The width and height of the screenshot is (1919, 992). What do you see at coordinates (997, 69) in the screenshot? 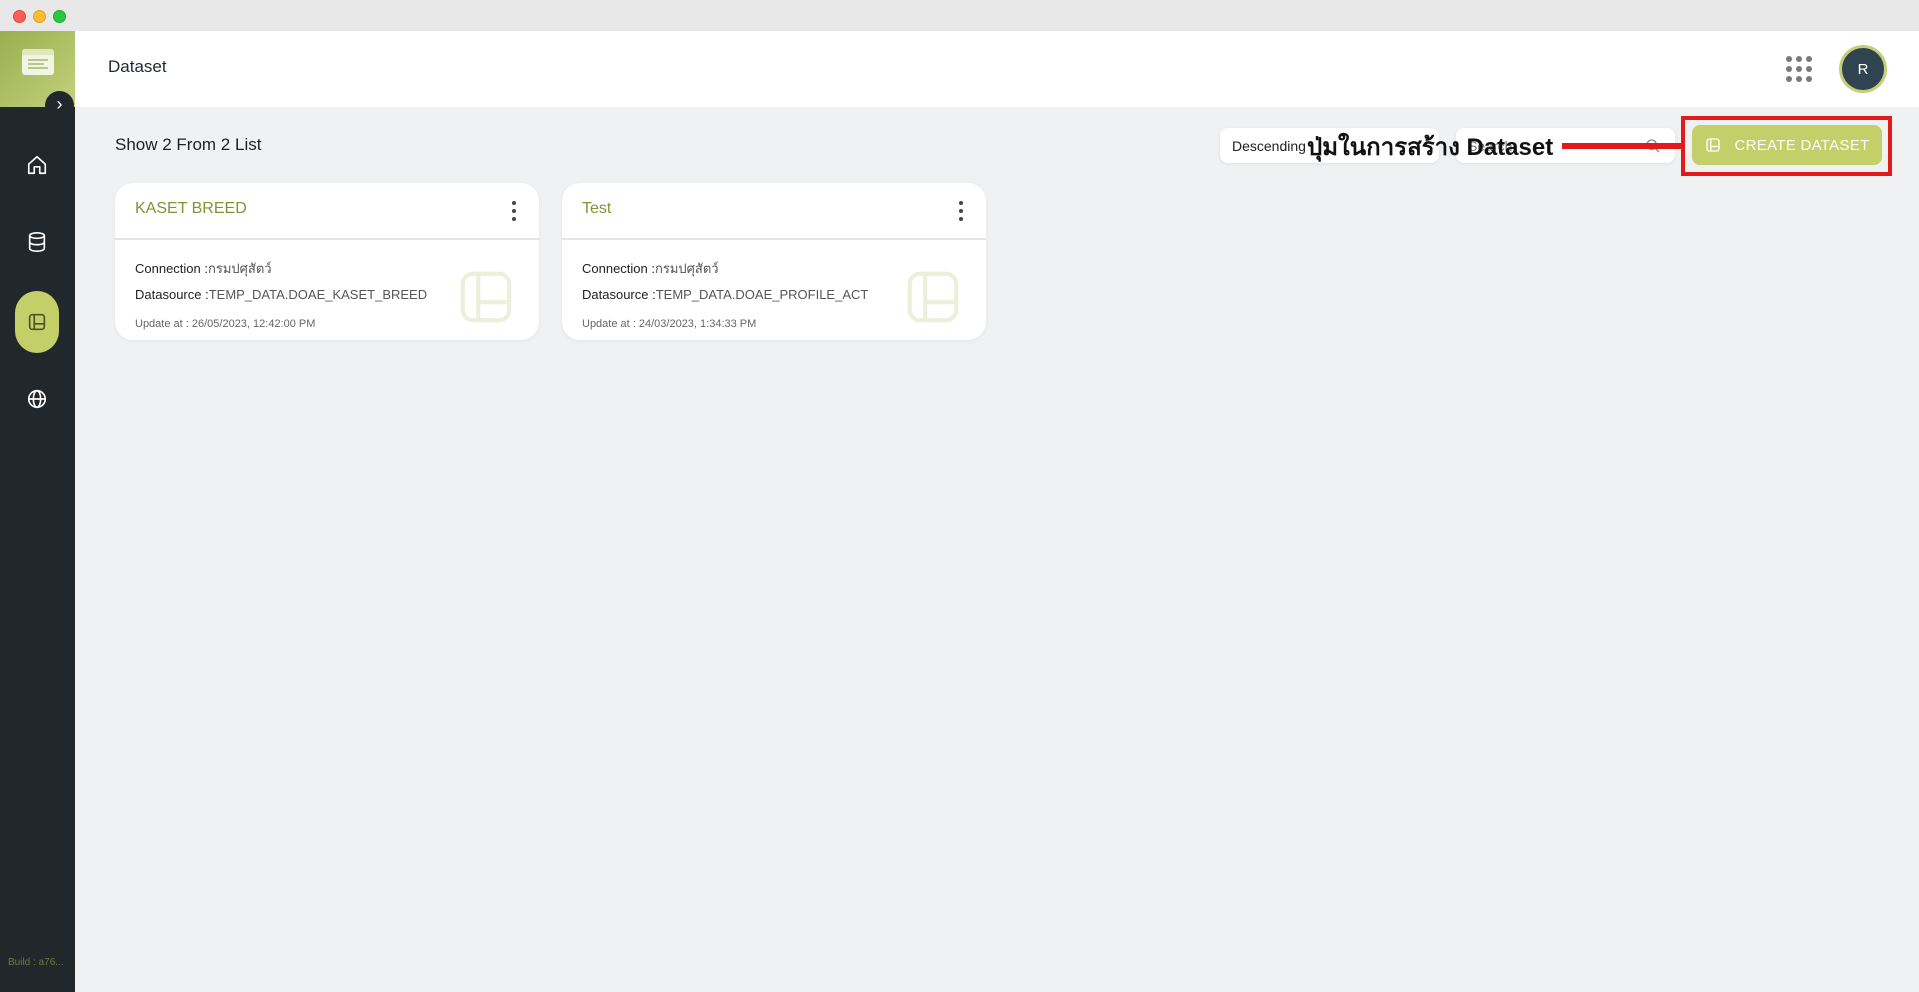
I see `top-header: Dataset R` at bounding box center [997, 69].